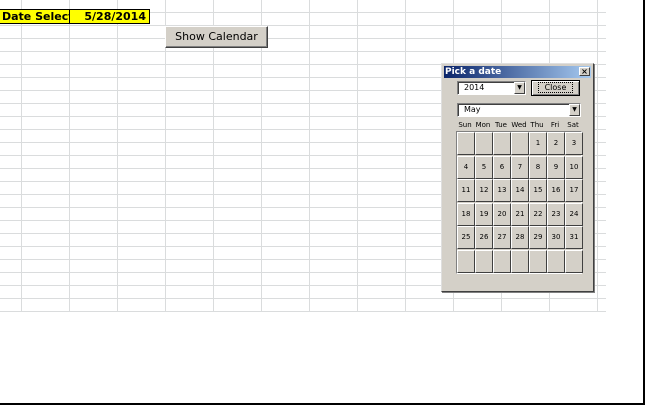  I want to click on day-button: 5, so click(484, 167).